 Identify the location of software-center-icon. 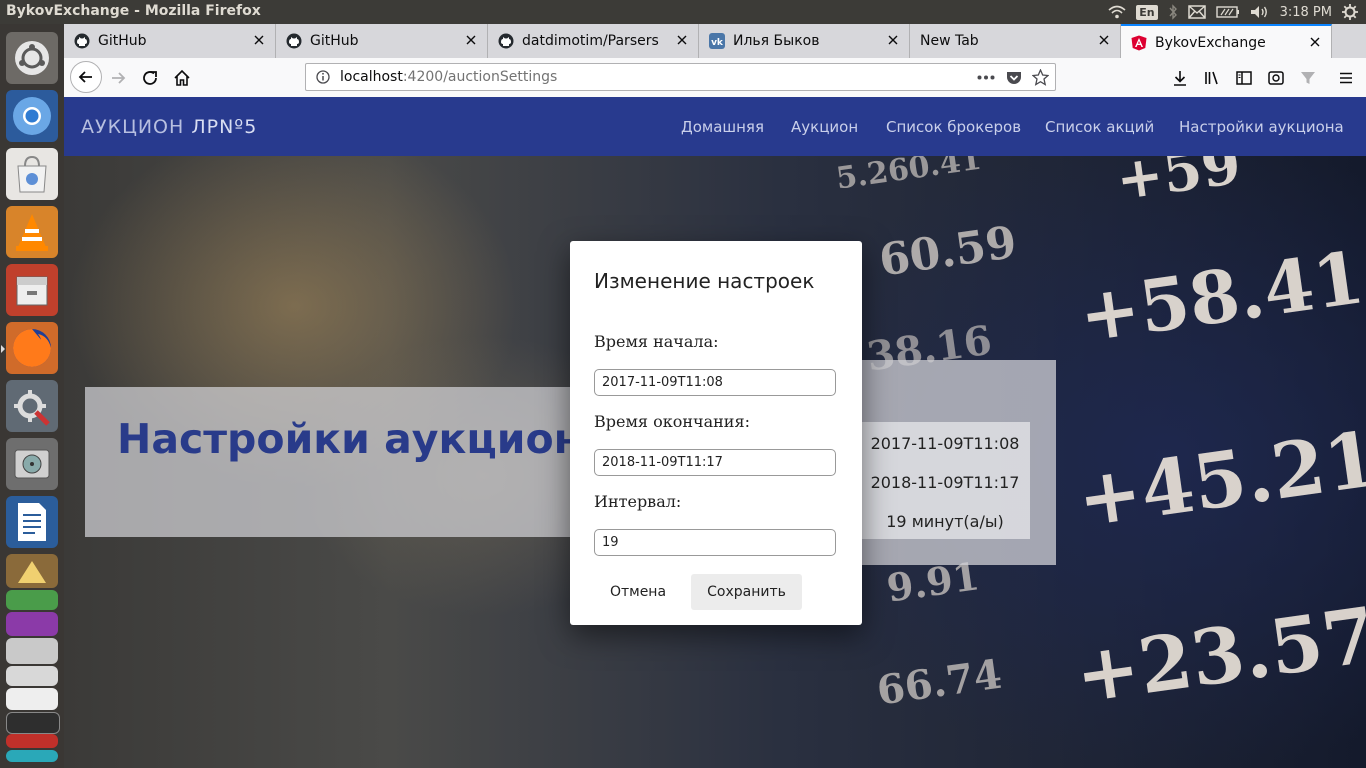
(32, 174).